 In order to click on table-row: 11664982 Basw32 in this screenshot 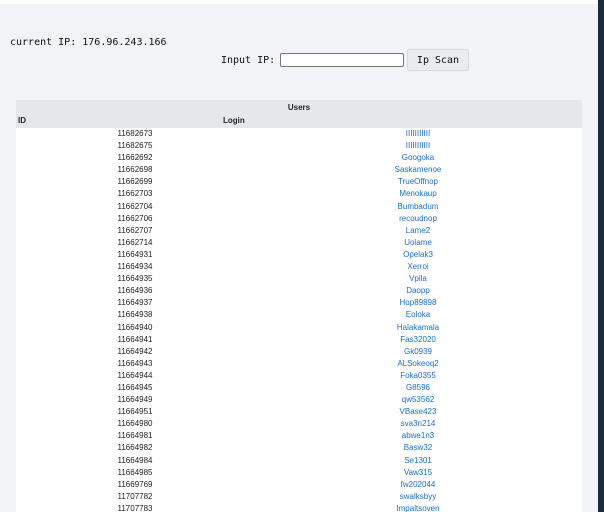, I will do `click(299, 448)`.